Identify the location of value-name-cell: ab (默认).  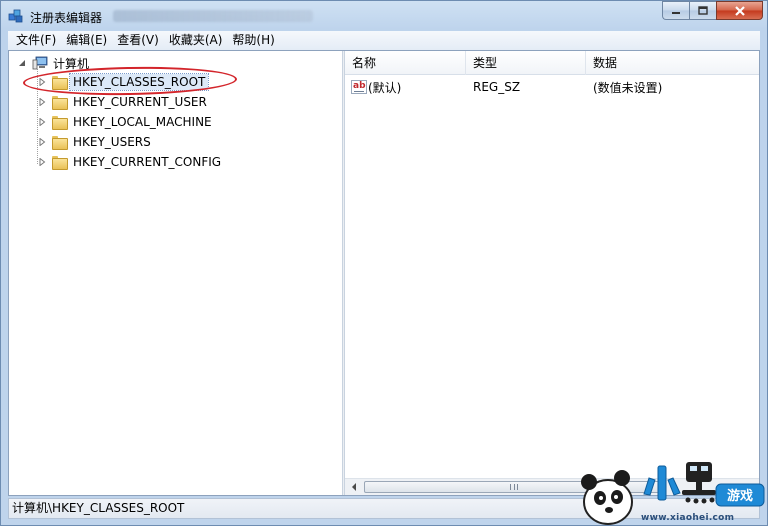
(405, 87).